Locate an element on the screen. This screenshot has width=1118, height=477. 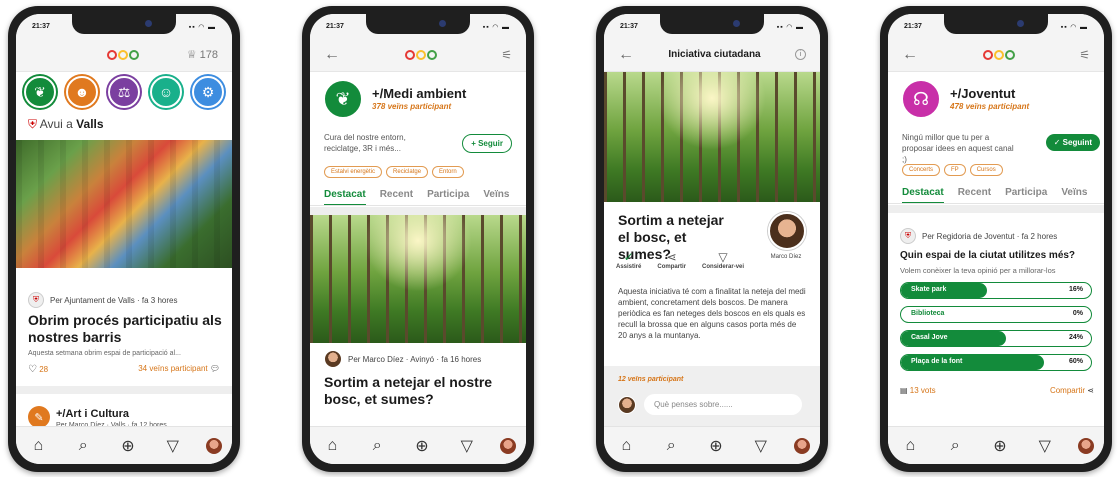
screen-title: Iniciativa ciutadana is located at coordinates (714, 54).